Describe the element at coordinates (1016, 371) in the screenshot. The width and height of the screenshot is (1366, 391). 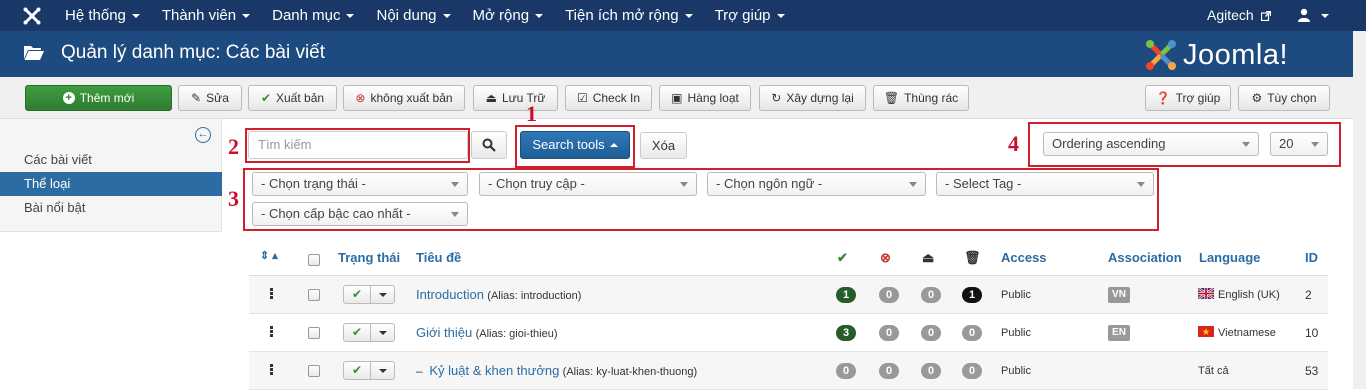
I see `access-cell: Public` at that location.